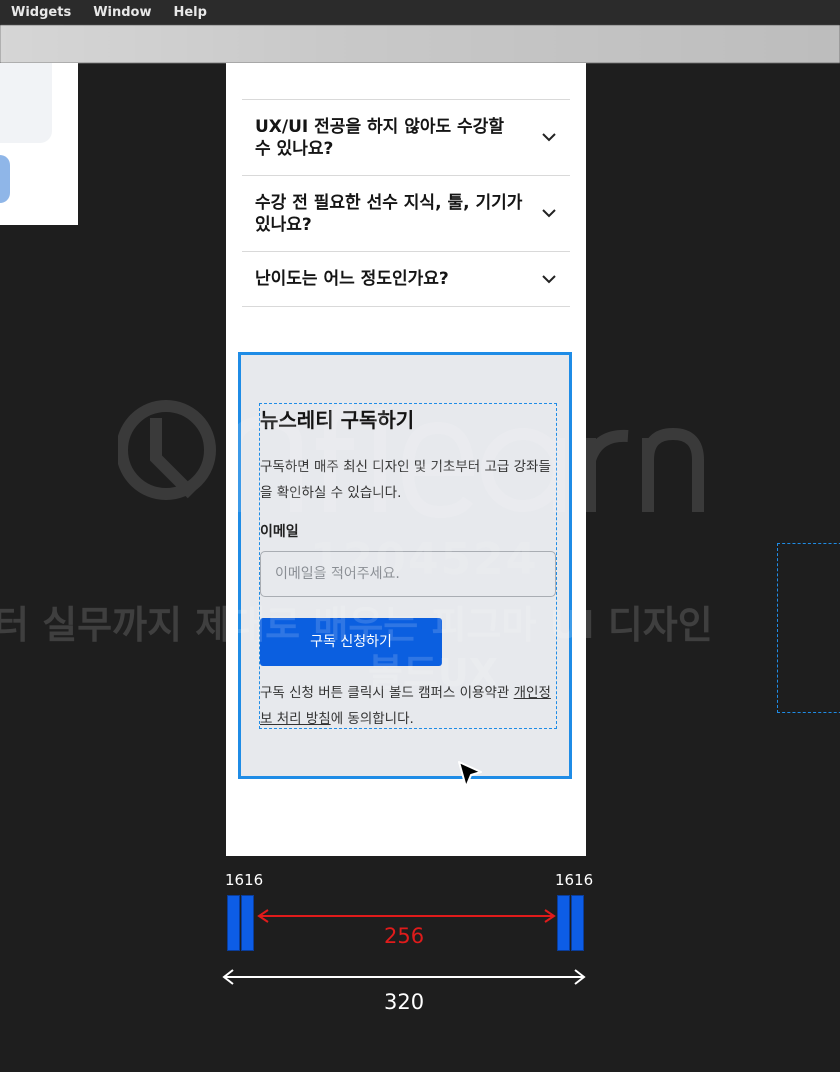 Image resolution: width=840 pixels, height=1072 pixels. I want to click on content-width-arrow, so click(406, 916).